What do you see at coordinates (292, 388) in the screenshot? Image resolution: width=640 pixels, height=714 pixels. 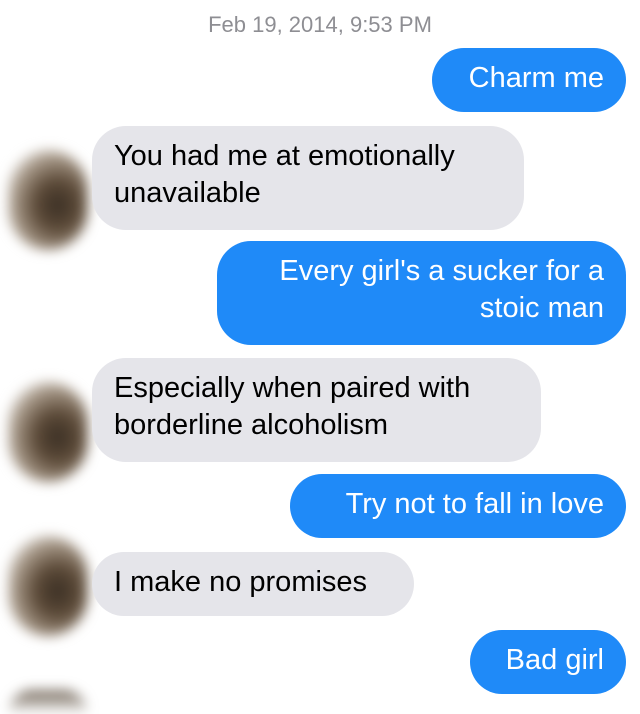 I see `message-text-line: Especially when paired with` at bounding box center [292, 388].